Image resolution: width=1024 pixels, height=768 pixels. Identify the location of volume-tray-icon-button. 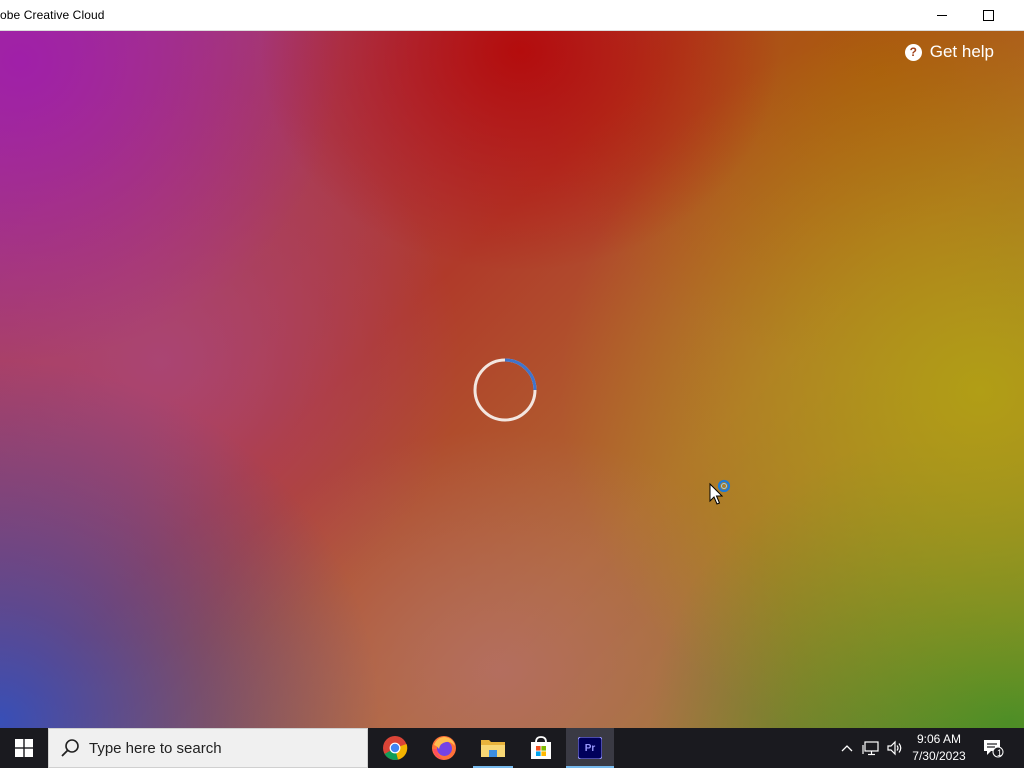
(895, 748).